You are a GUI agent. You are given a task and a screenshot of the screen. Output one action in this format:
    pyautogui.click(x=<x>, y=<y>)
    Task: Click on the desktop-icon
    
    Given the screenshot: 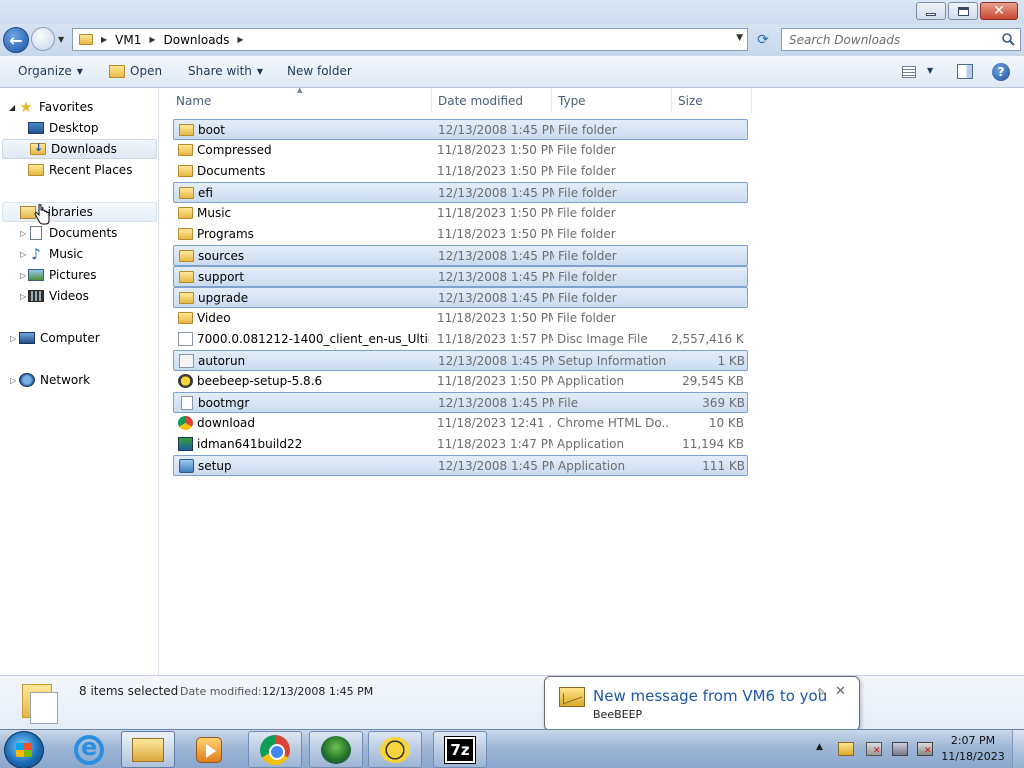 What is the action you would take?
    pyautogui.click(x=36, y=128)
    